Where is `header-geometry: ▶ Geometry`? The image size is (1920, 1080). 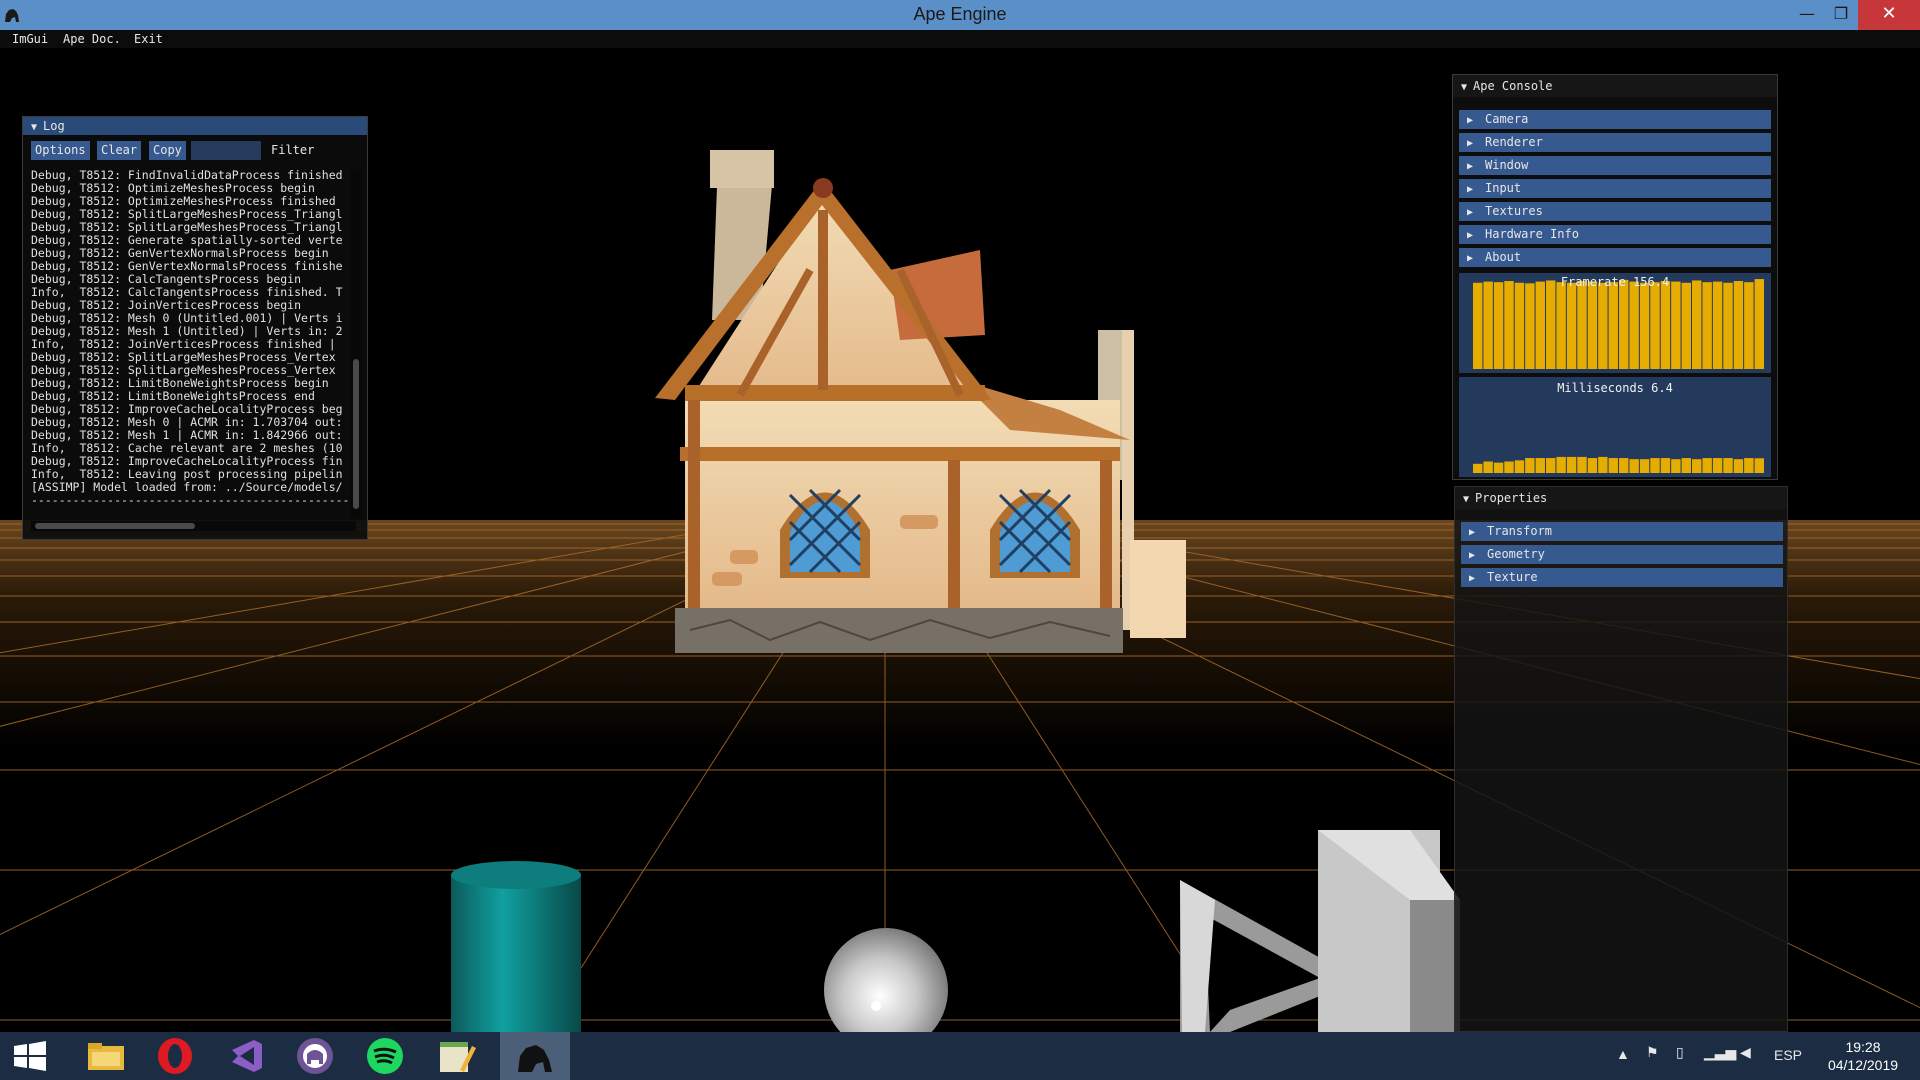
header-geometry: ▶ Geometry is located at coordinates (1622, 554).